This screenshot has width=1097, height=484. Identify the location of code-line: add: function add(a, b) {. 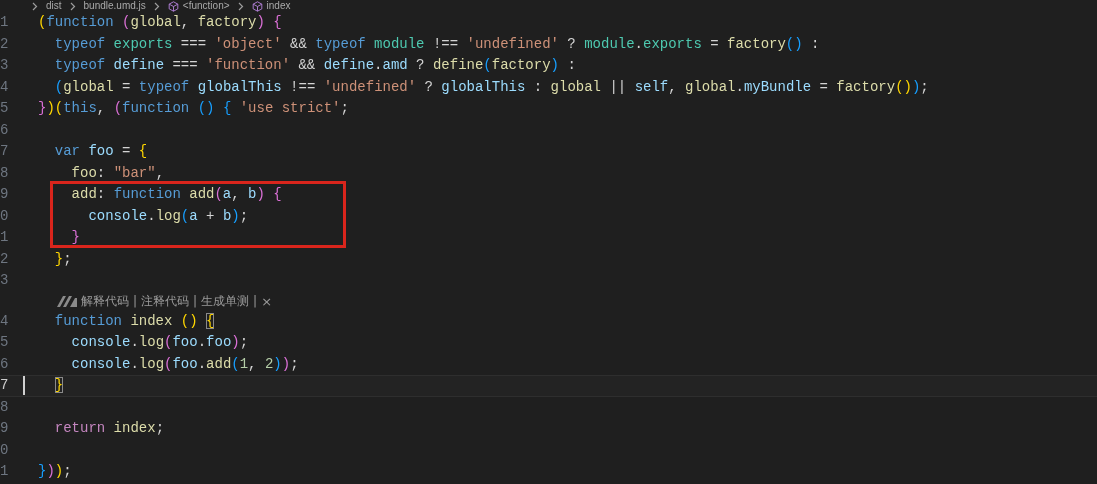
(176, 195).